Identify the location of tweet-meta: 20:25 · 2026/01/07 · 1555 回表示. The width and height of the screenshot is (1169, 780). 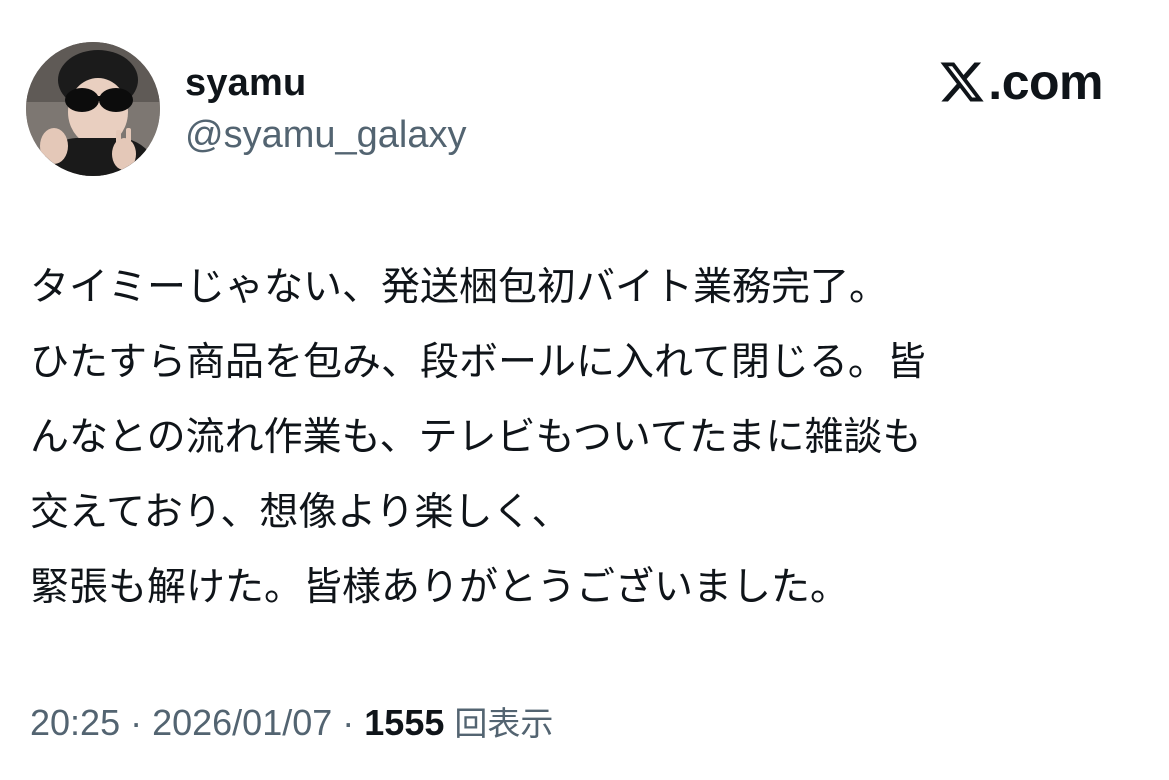
(291, 723).